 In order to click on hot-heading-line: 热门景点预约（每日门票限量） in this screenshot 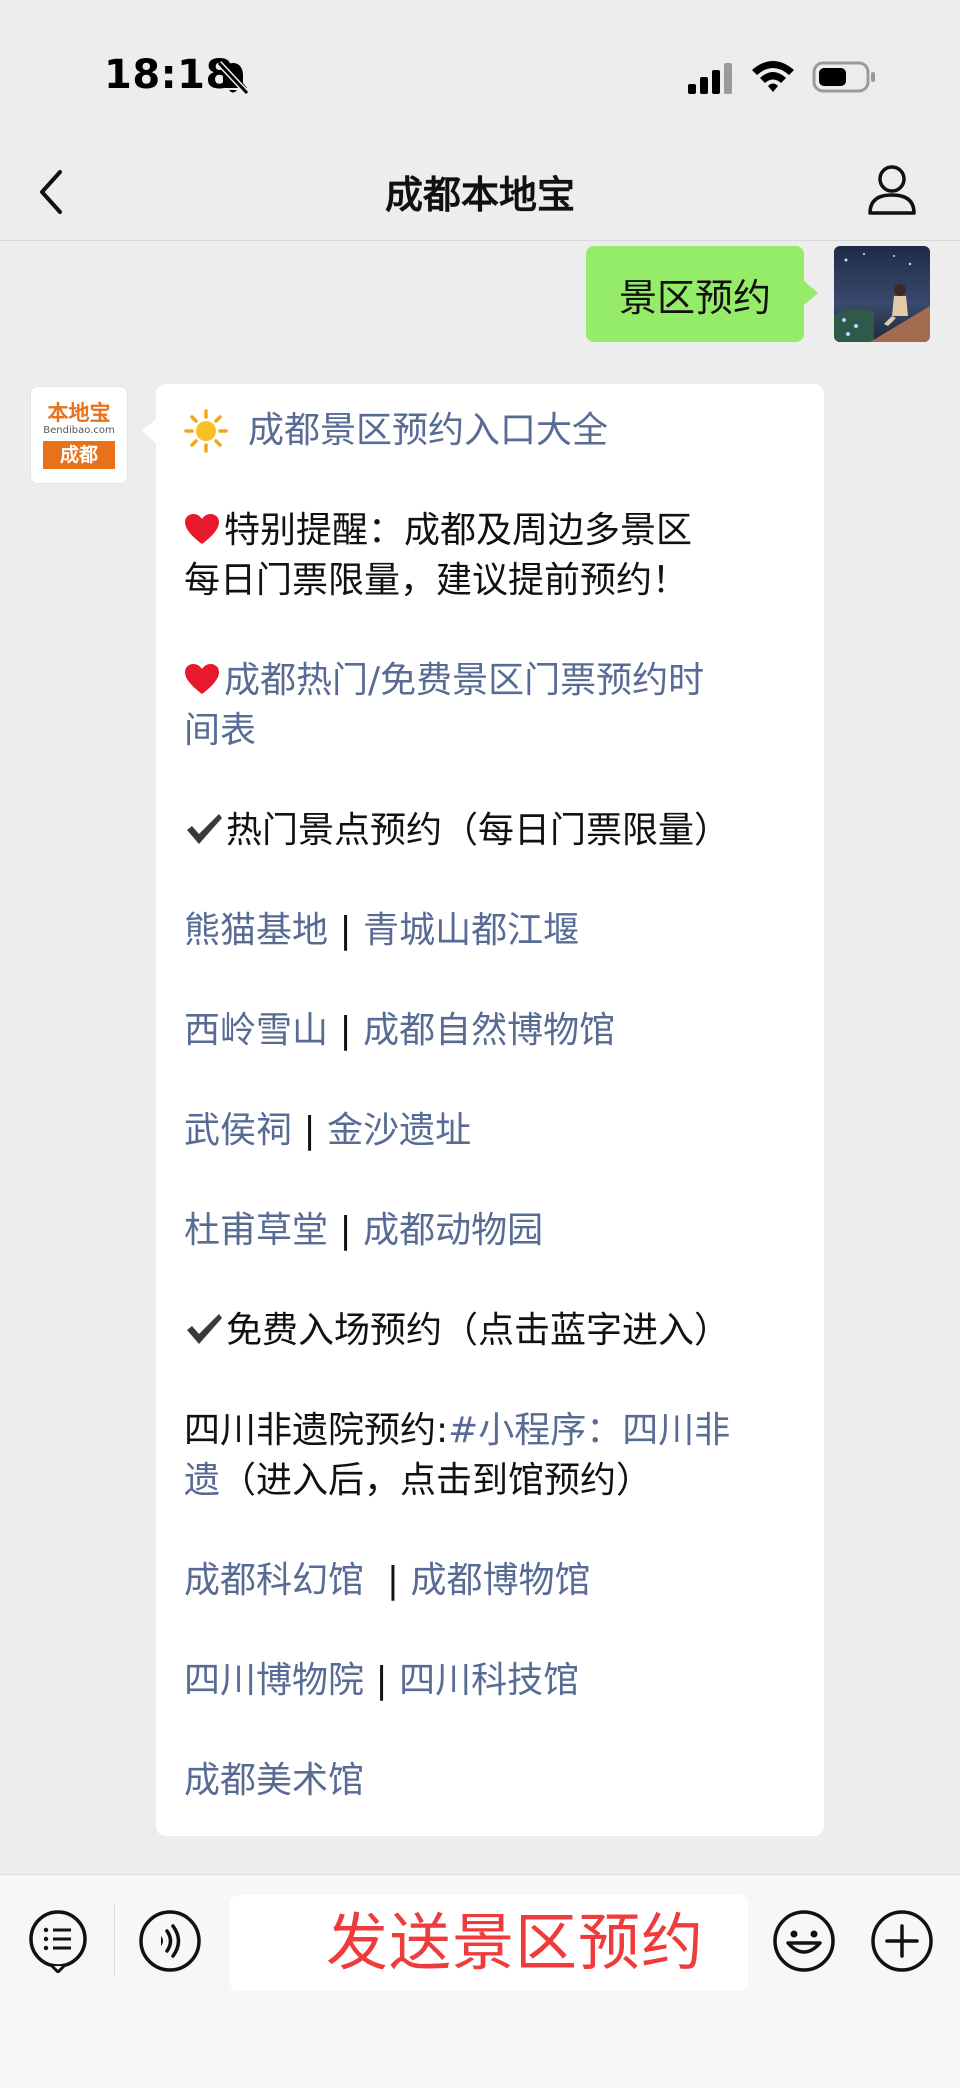, I will do `click(494, 831)`.